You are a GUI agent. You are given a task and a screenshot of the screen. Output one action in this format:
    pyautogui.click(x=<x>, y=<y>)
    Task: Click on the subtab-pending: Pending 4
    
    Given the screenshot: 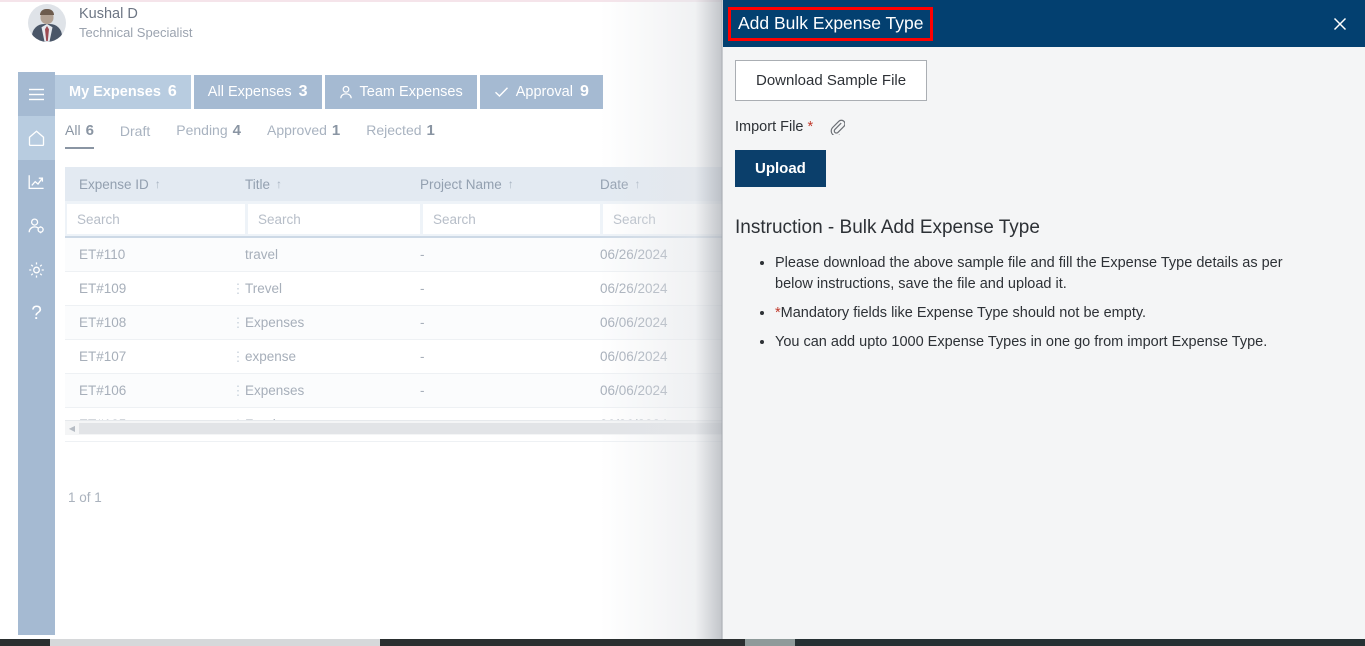 What is the action you would take?
    pyautogui.click(x=208, y=135)
    